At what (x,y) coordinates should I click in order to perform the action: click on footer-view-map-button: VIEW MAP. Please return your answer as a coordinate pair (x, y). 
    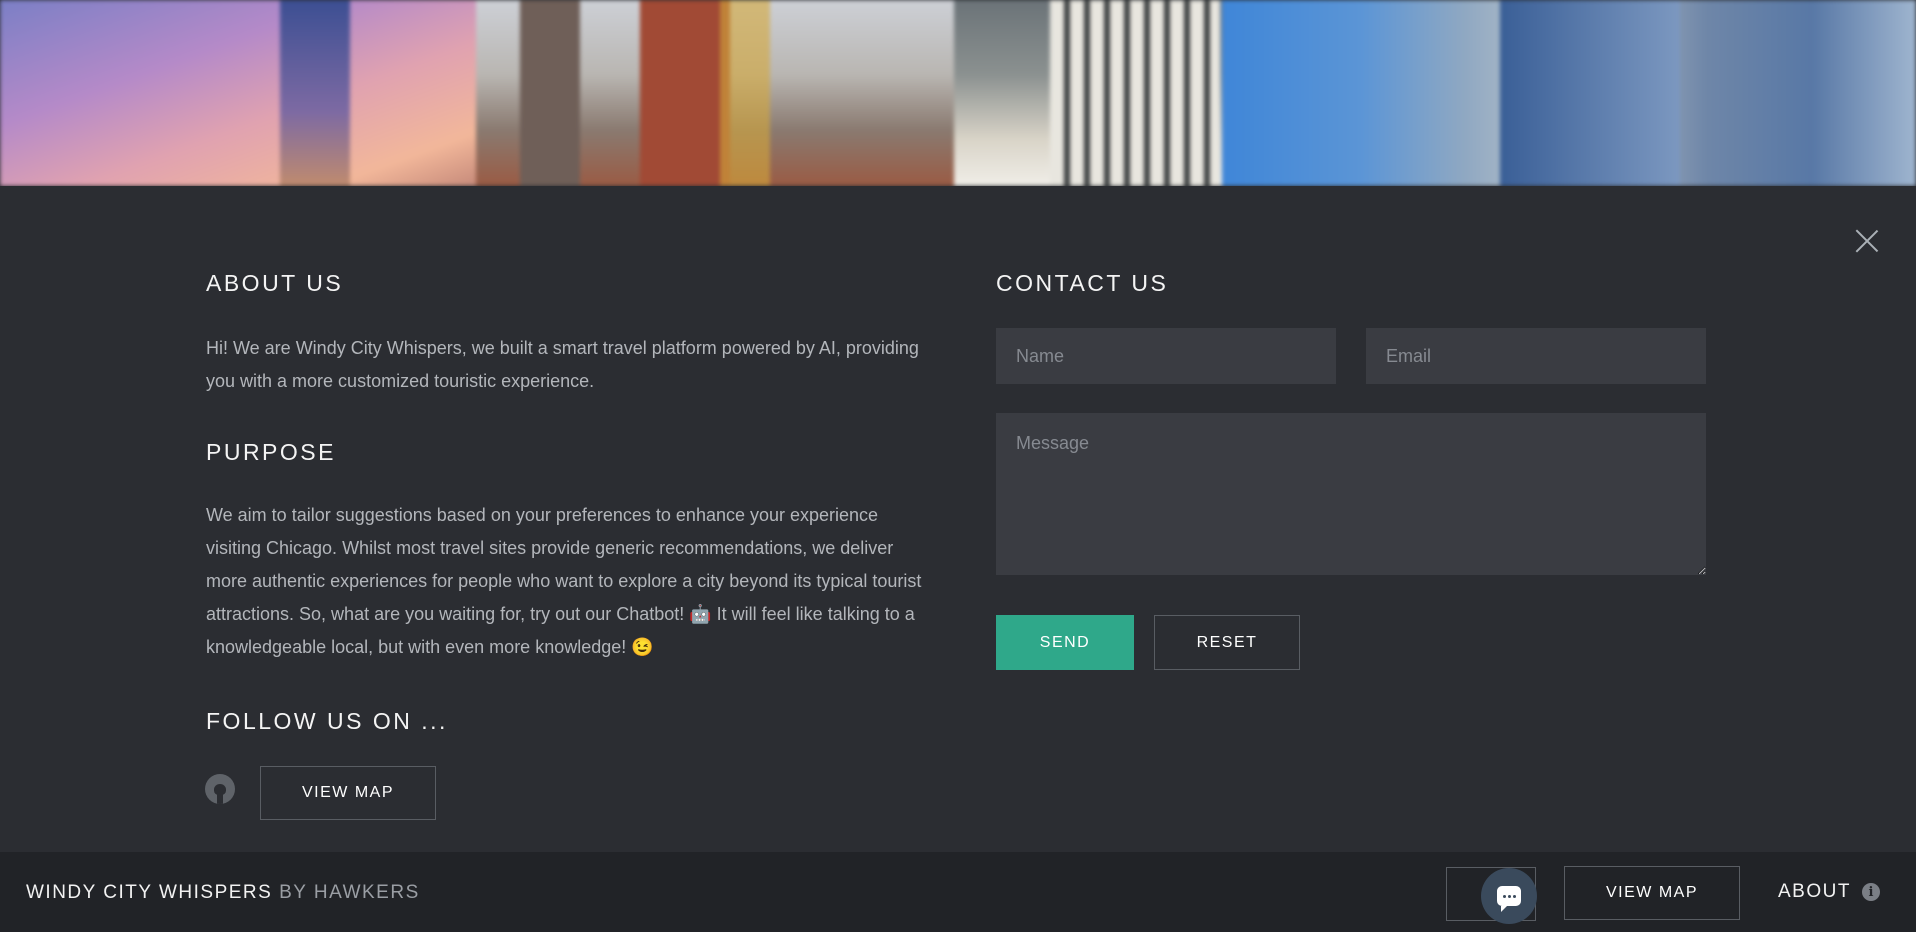
    Looking at the image, I should click on (1652, 893).